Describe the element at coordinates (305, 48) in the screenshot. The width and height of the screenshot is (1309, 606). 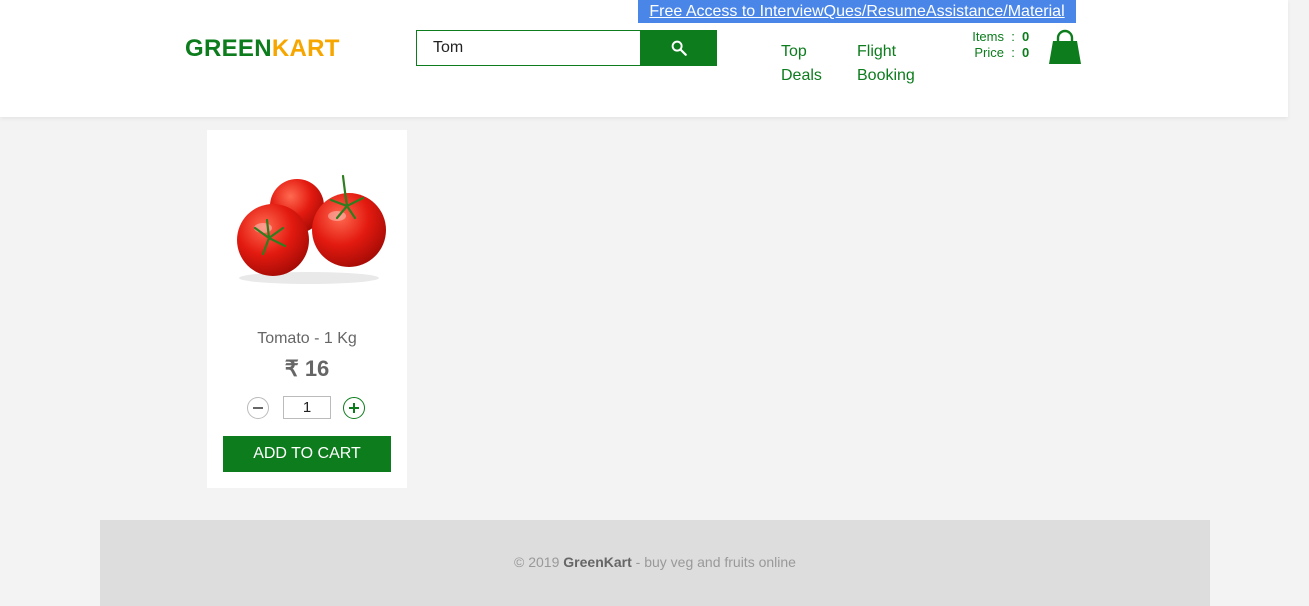
I see `logo-kart: KART` at that location.